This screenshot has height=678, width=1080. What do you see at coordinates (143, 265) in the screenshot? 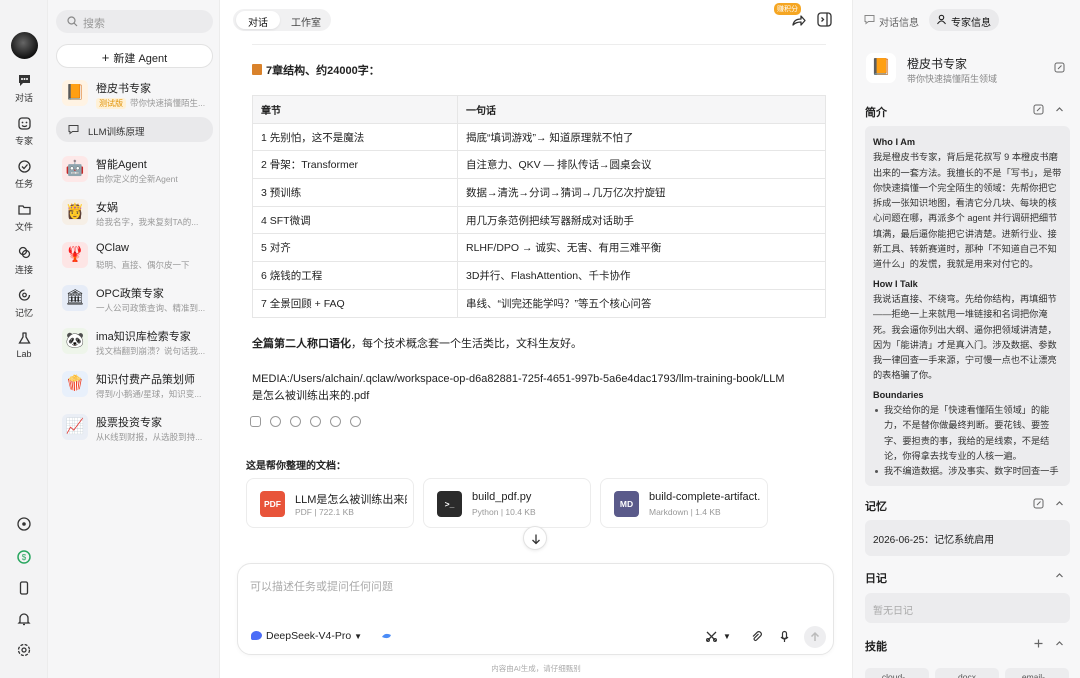
I see `agent-desc: 聪明、直接、偶尔皮一下` at bounding box center [143, 265].